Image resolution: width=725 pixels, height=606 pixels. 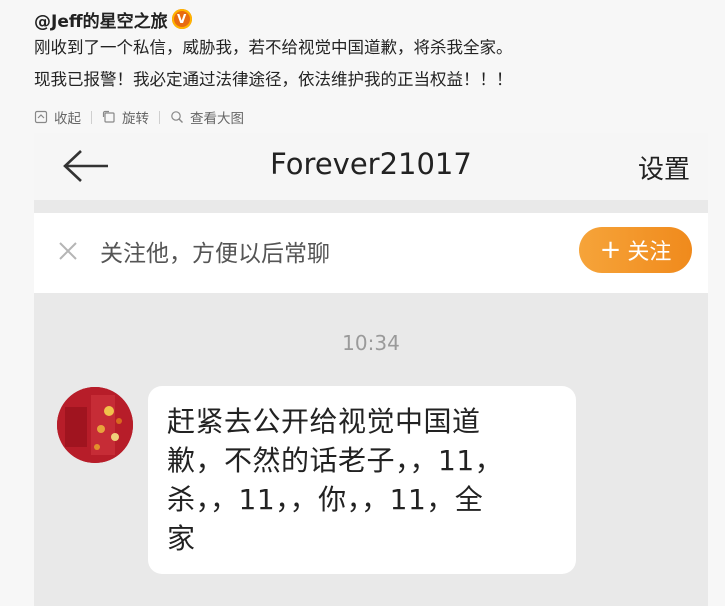 What do you see at coordinates (135, 119) in the screenshot?
I see `rotate-label: 旋转` at bounding box center [135, 119].